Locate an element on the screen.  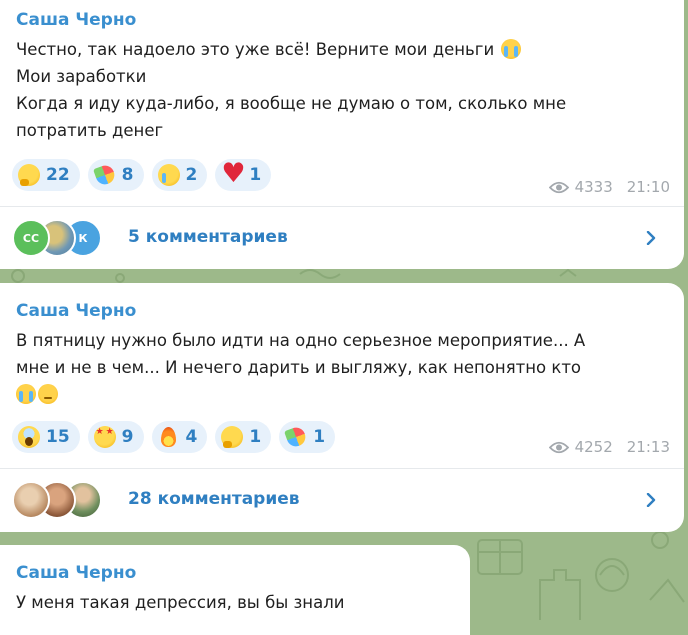
post-text: У меня такая депрессия, вы бы знали is located at coordinates (235, 602).